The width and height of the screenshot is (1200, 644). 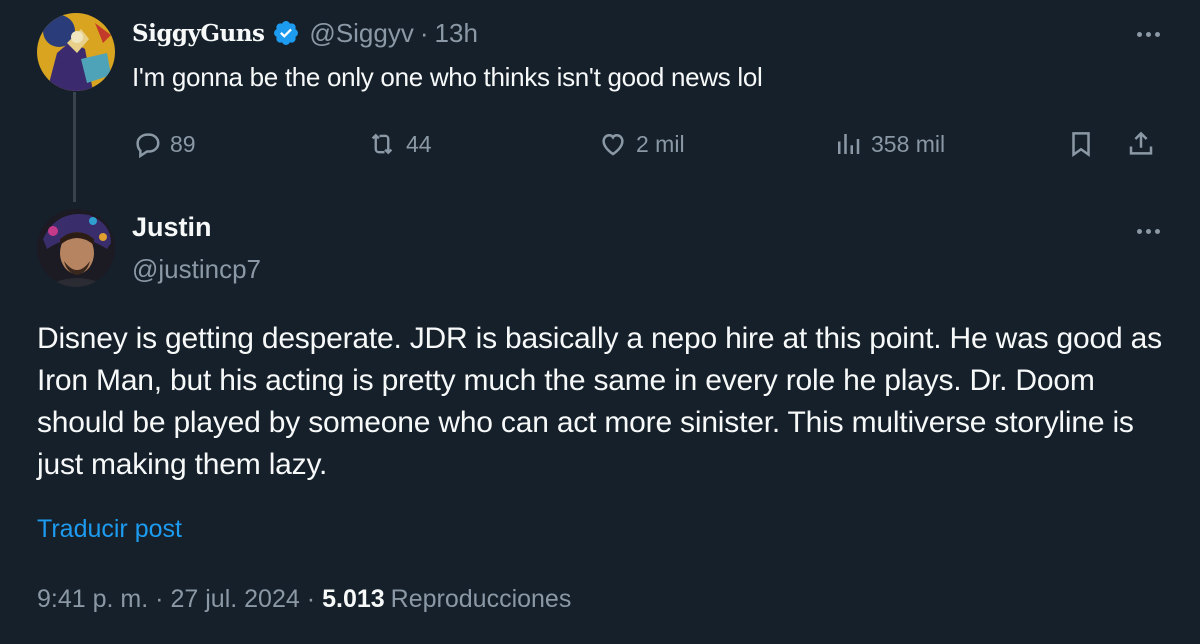 I want to click on repost-count: 44, so click(x=419, y=143).